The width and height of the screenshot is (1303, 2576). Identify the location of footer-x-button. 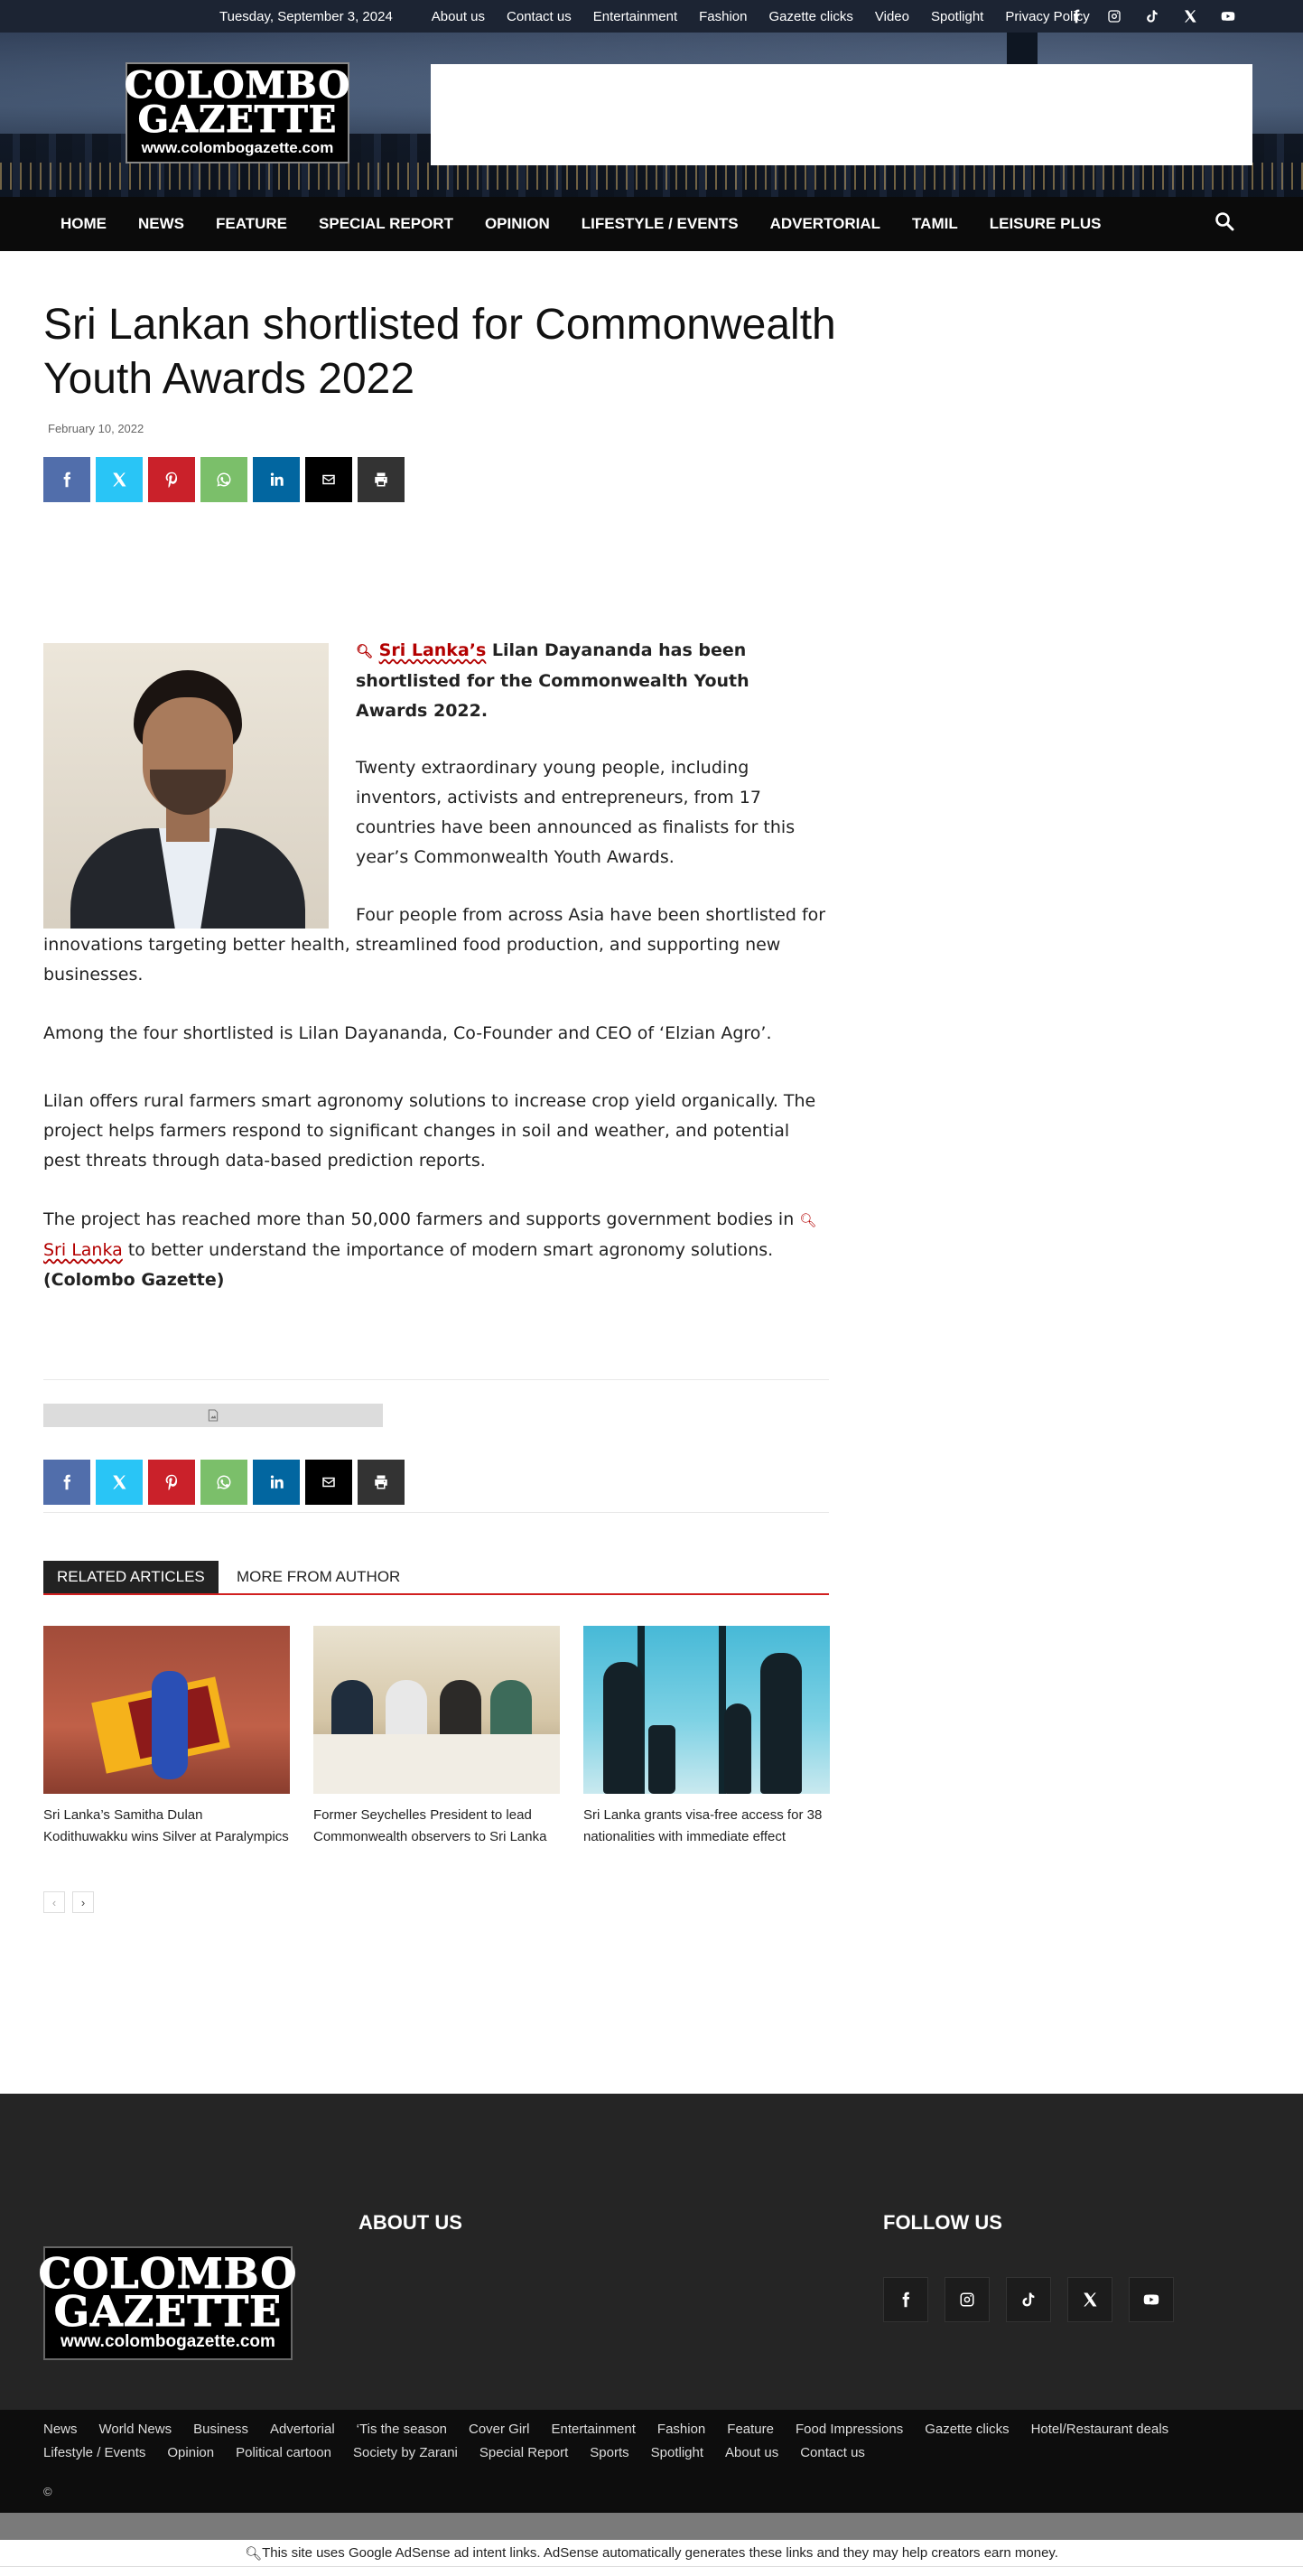
(1089, 2299).